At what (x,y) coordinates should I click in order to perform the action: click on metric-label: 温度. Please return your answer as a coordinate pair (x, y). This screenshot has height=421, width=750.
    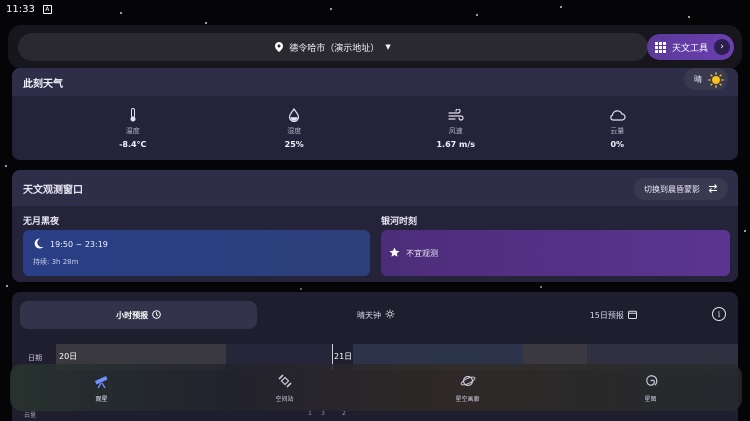
    Looking at the image, I should click on (132, 131).